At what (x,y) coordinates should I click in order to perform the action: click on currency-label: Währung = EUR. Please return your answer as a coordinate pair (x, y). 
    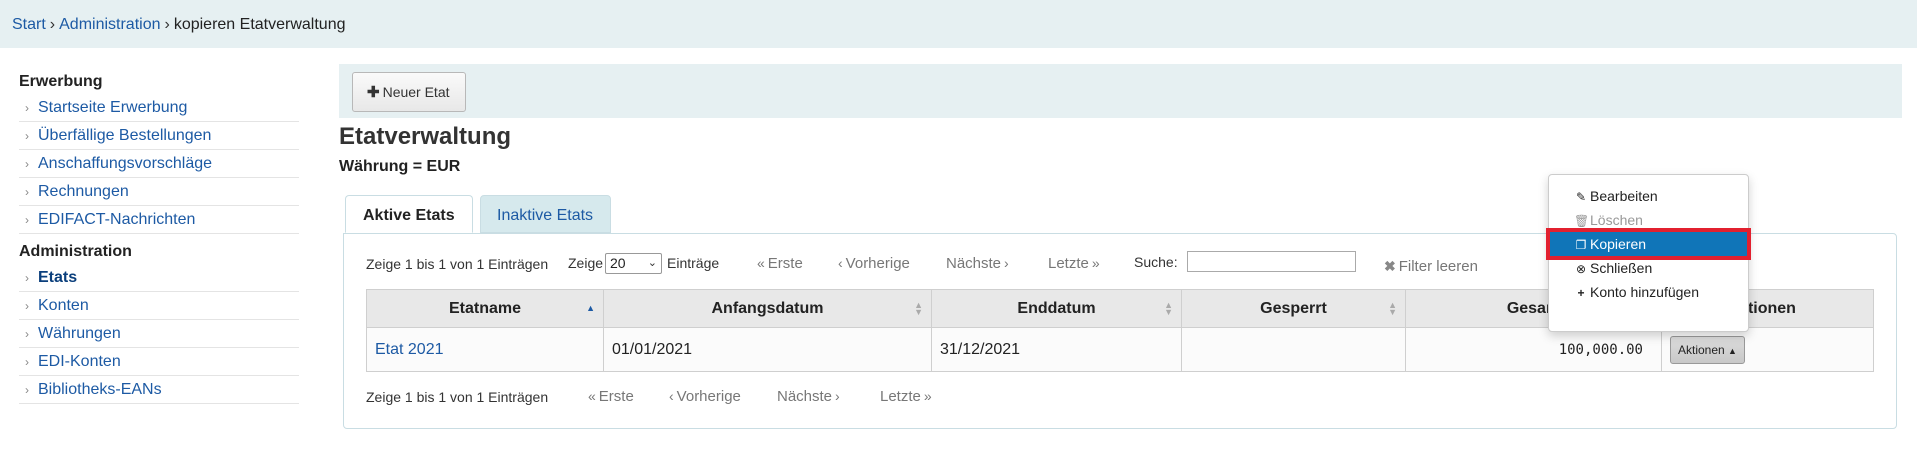
    Looking at the image, I should click on (400, 166).